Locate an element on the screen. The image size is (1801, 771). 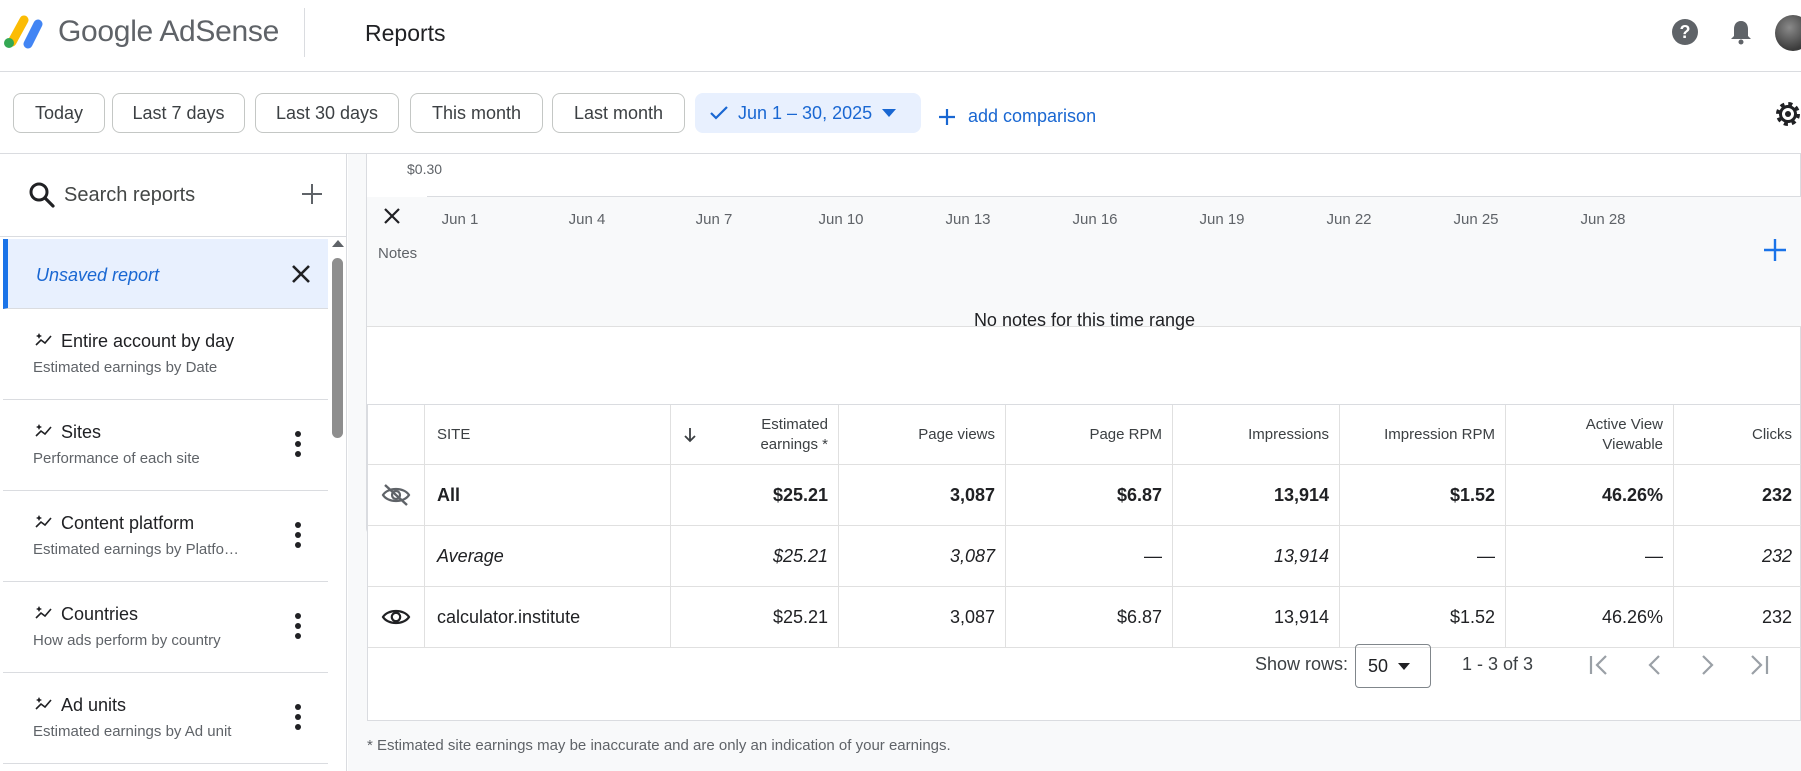
table-row-average: Average $25.21 3,087 — 13,914 — — 232 is located at coordinates (1084, 556).